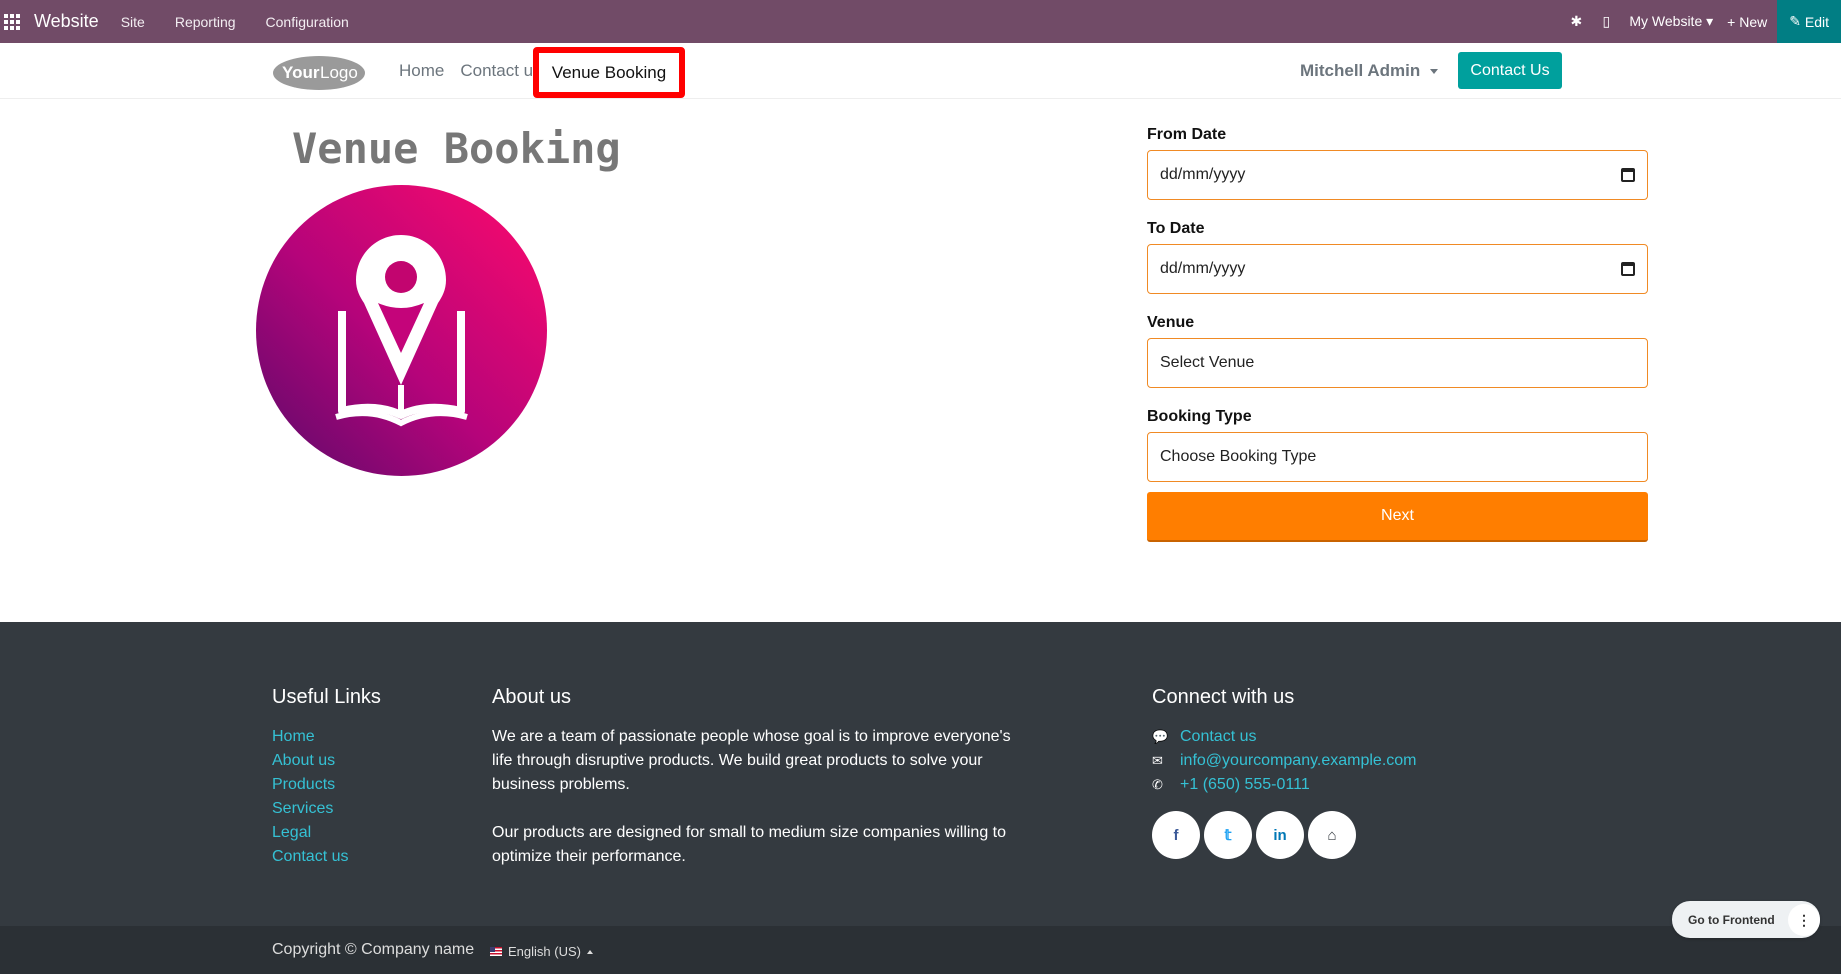  What do you see at coordinates (12, 22) in the screenshot?
I see `apps-grid-icon` at bounding box center [12, 22].